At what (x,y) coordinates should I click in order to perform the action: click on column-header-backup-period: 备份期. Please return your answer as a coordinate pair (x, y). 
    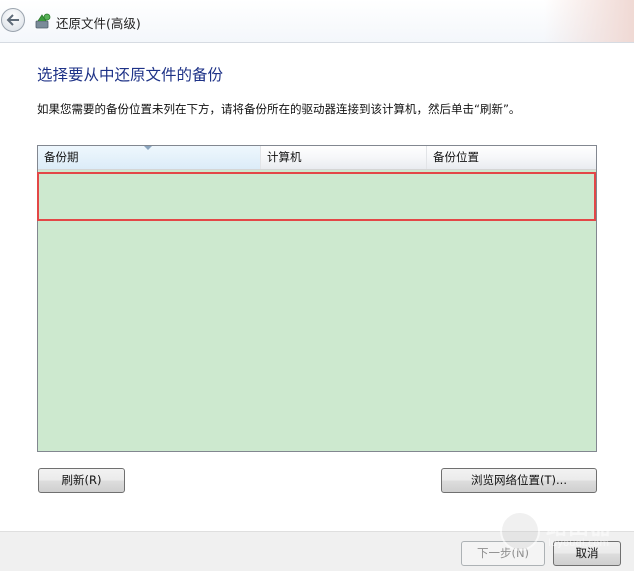
    Looking at the image, I should click on (149, 157).